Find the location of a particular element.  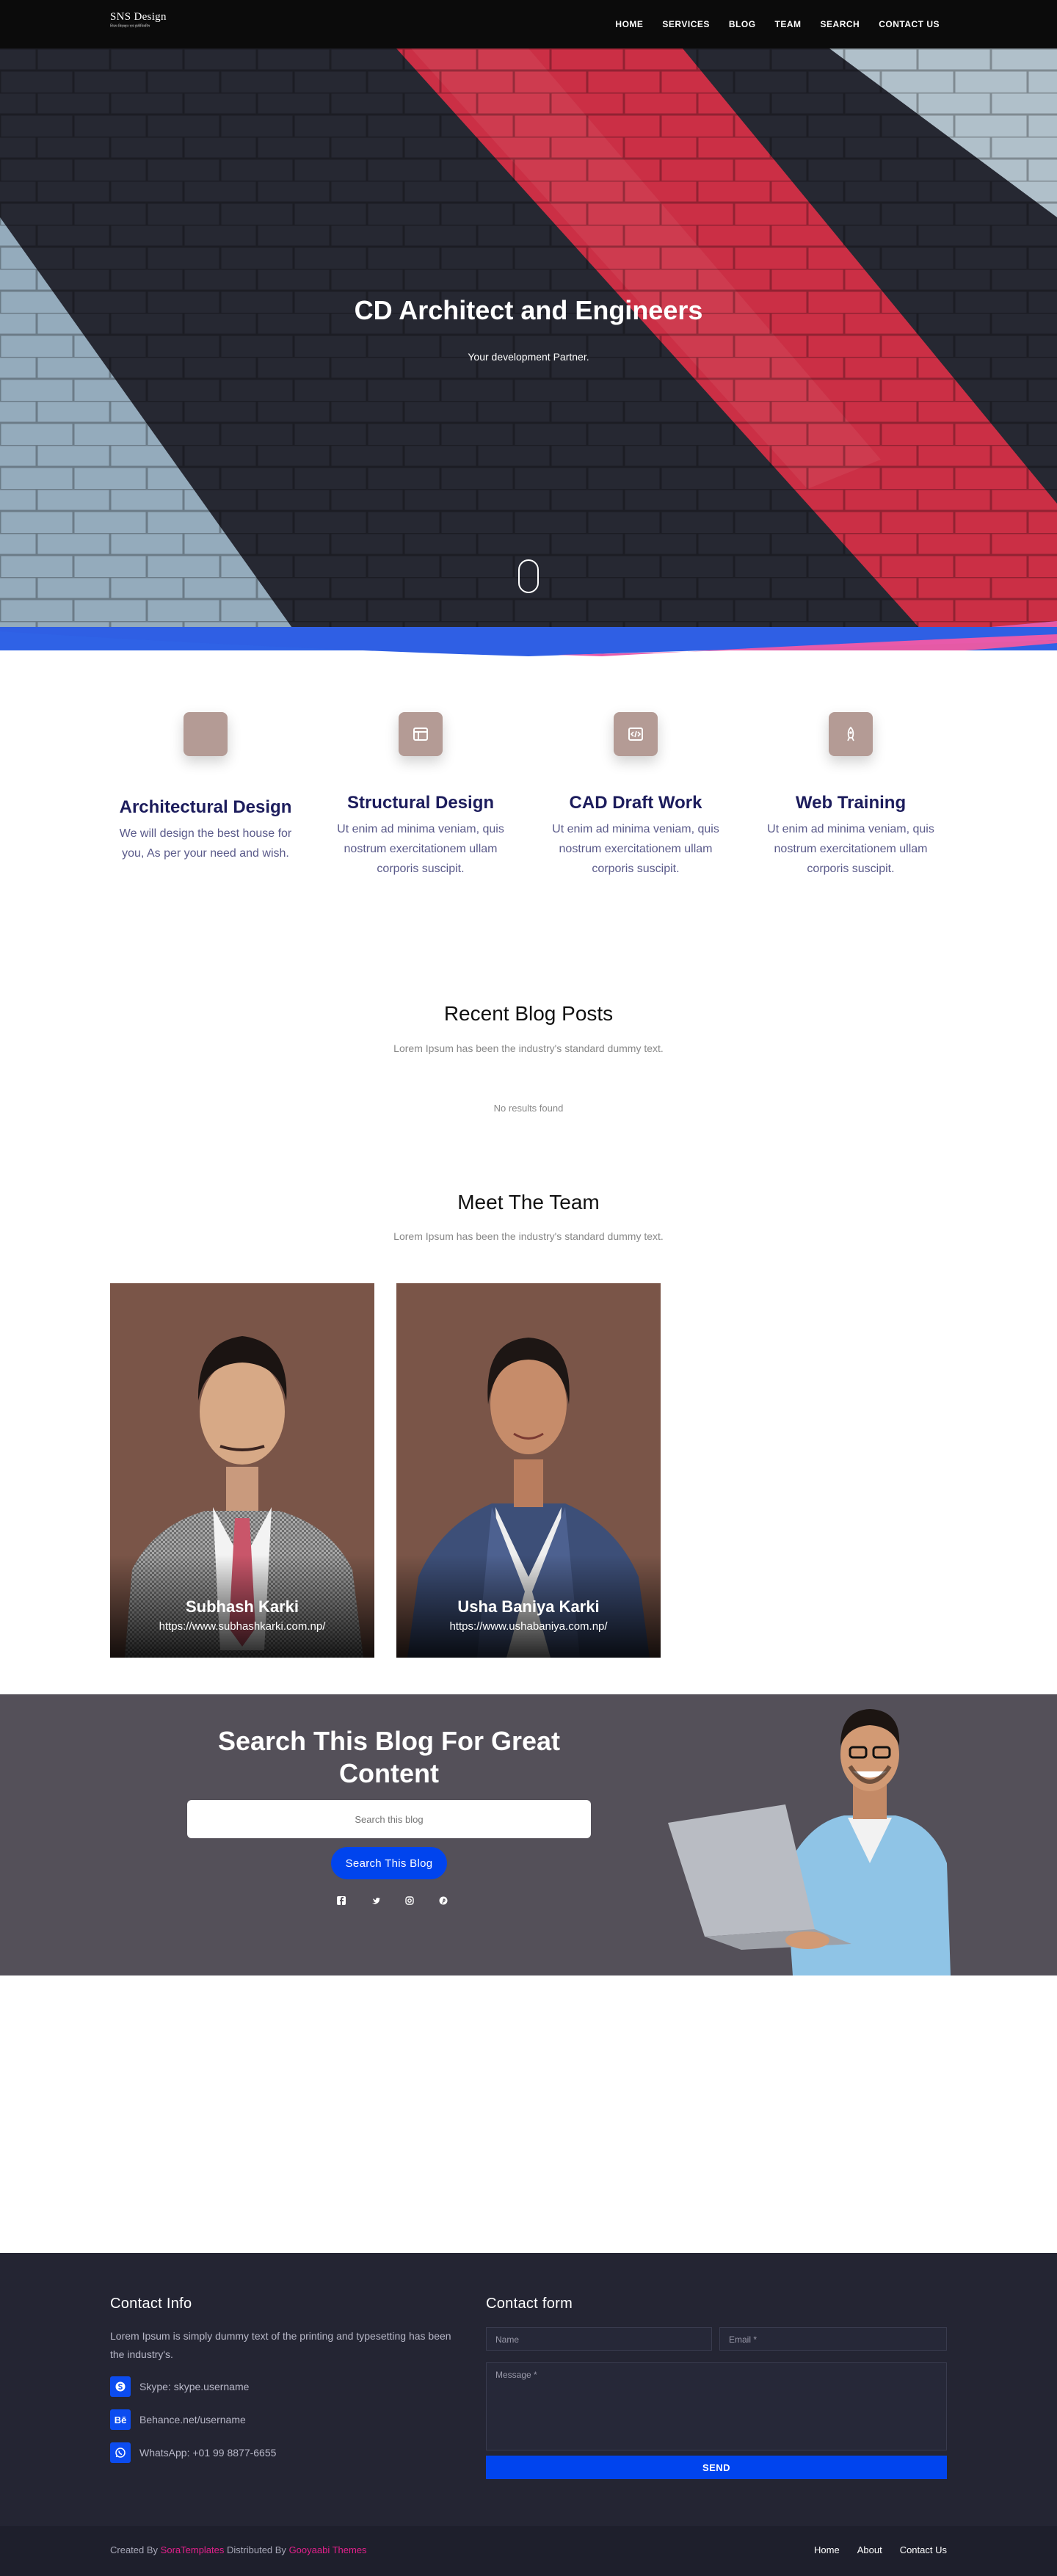

nav-services: SERVICES is located at coordinates (685, 24).